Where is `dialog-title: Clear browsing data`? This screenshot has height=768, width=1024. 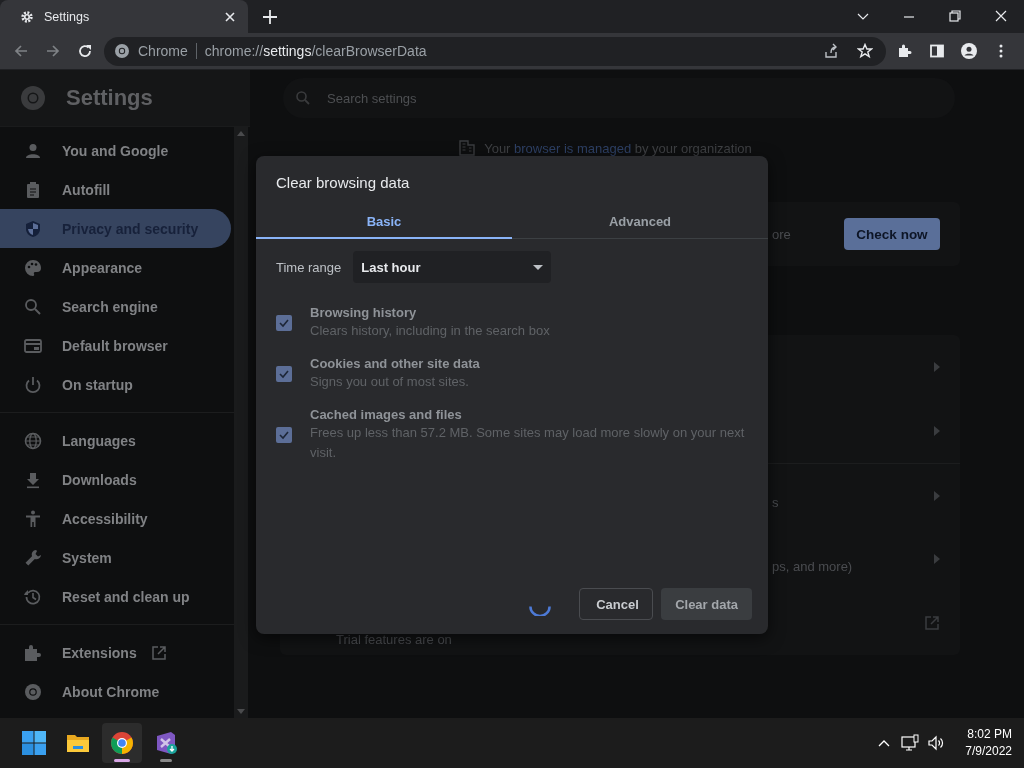
dialog-title: Clear browsing data is located at coordinates (343, 182).